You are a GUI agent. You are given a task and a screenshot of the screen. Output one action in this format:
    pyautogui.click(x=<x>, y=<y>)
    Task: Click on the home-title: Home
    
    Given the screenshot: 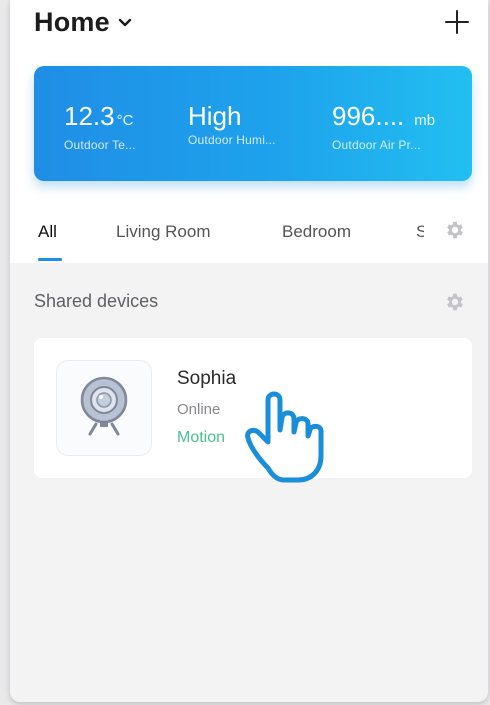 What is the action you would take?
    pyautogui.click(x=72, y=21)
    